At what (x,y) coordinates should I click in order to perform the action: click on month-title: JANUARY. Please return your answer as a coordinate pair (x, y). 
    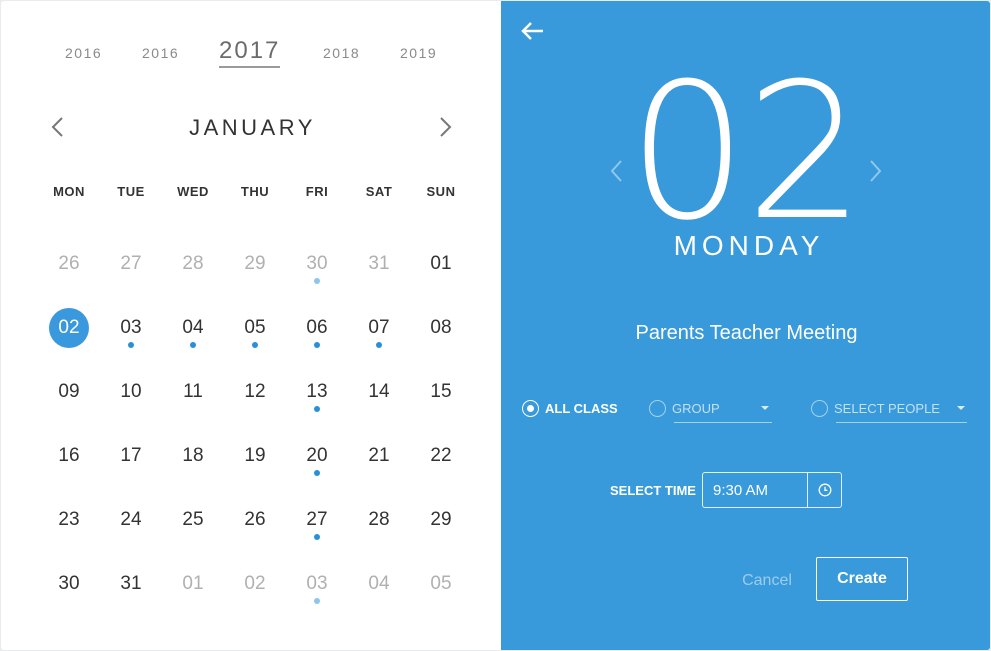
    Looking at the image, I should click on (252, 127).